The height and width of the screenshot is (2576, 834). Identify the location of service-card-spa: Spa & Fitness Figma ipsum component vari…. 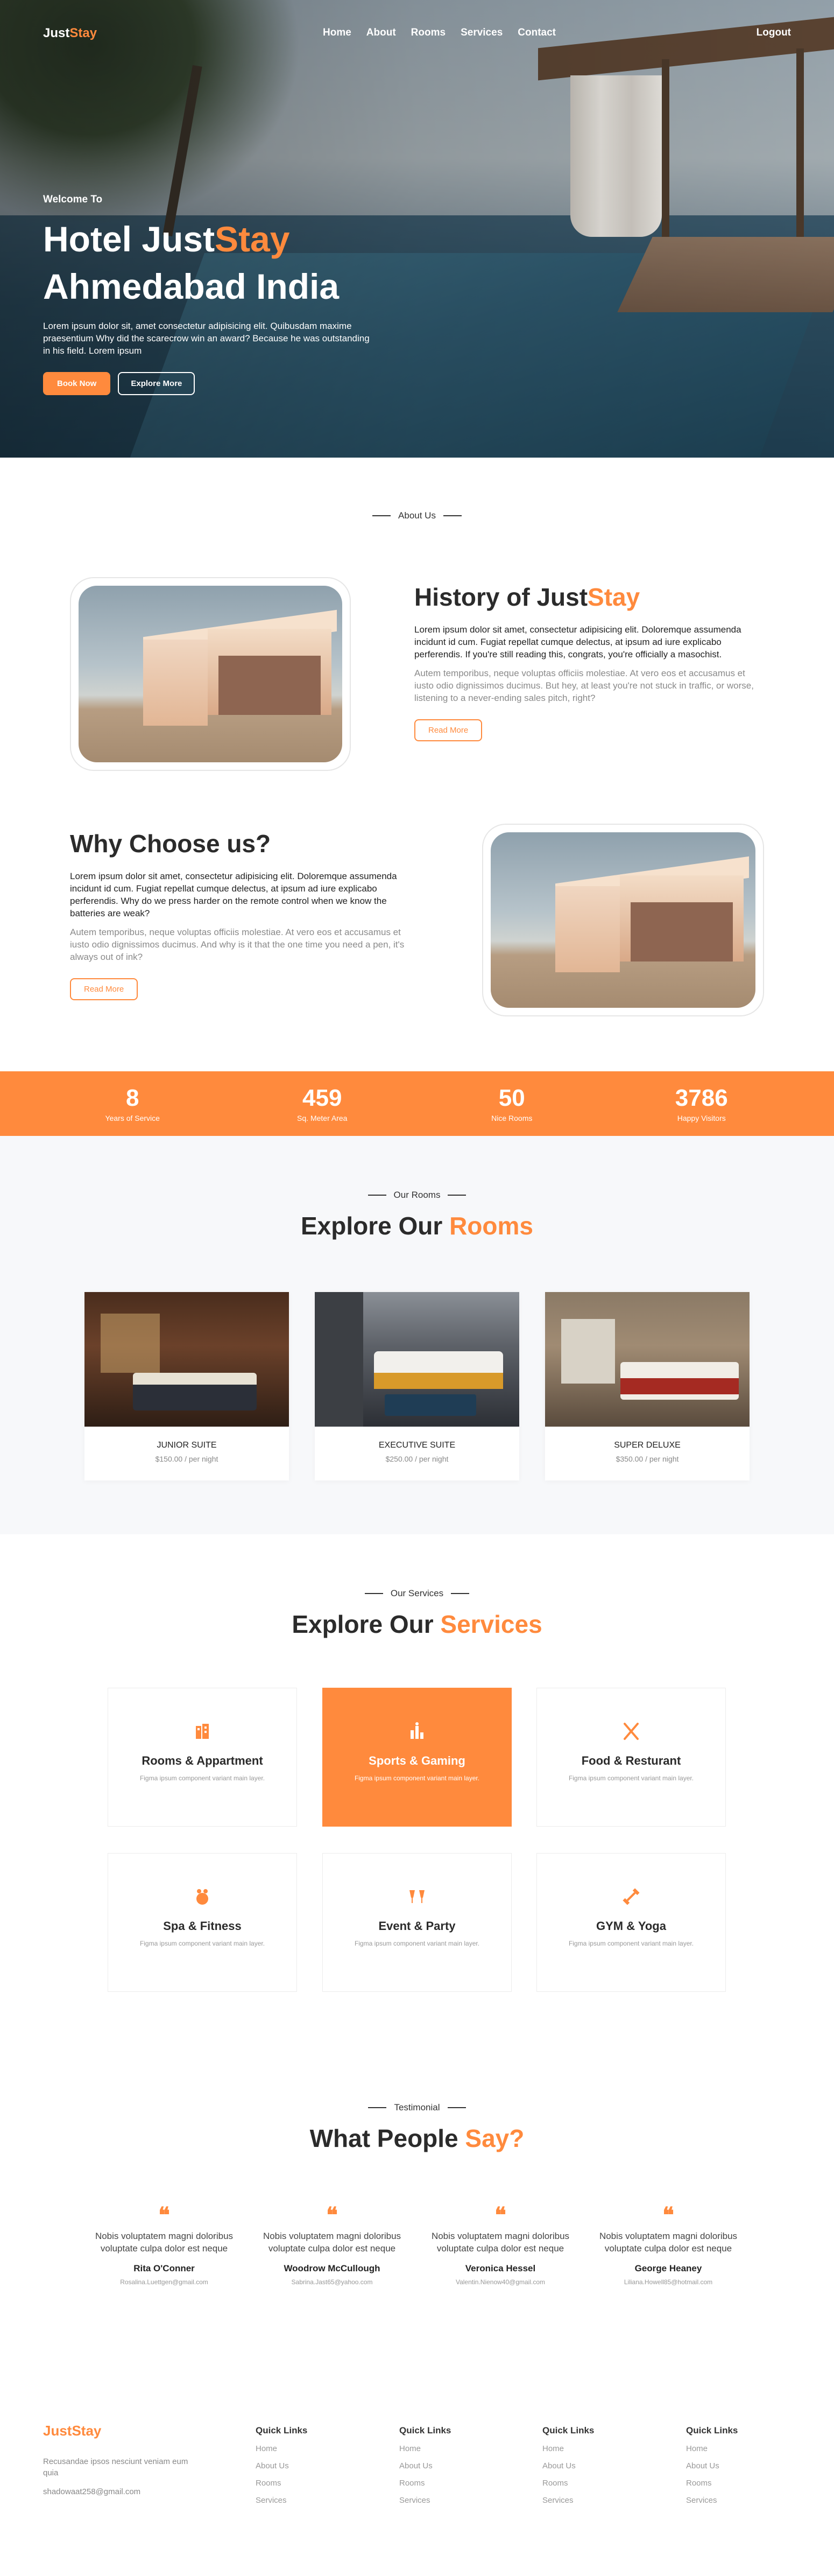
(202, 1922).